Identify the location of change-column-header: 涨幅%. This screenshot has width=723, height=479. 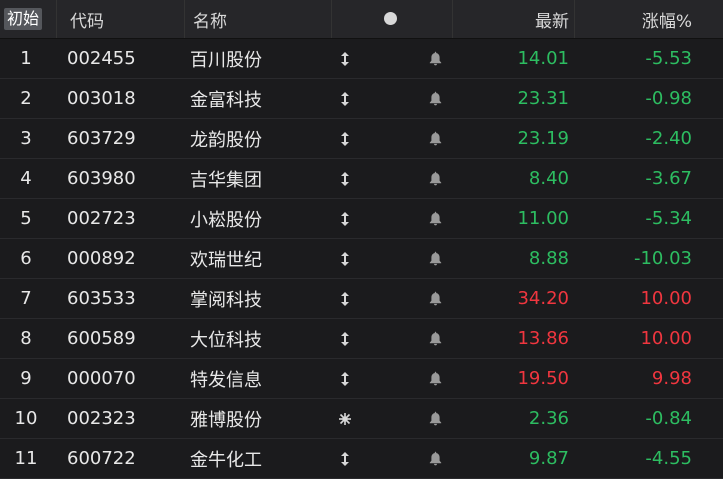
(667, 19).